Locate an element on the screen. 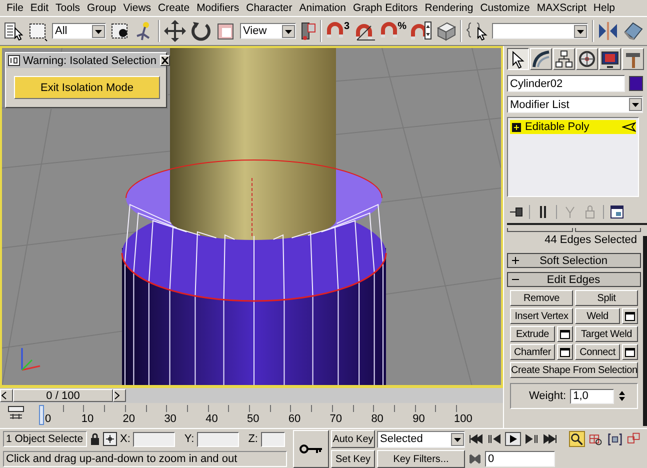  braces-cursor-icon is located at coordinates (477, 31).